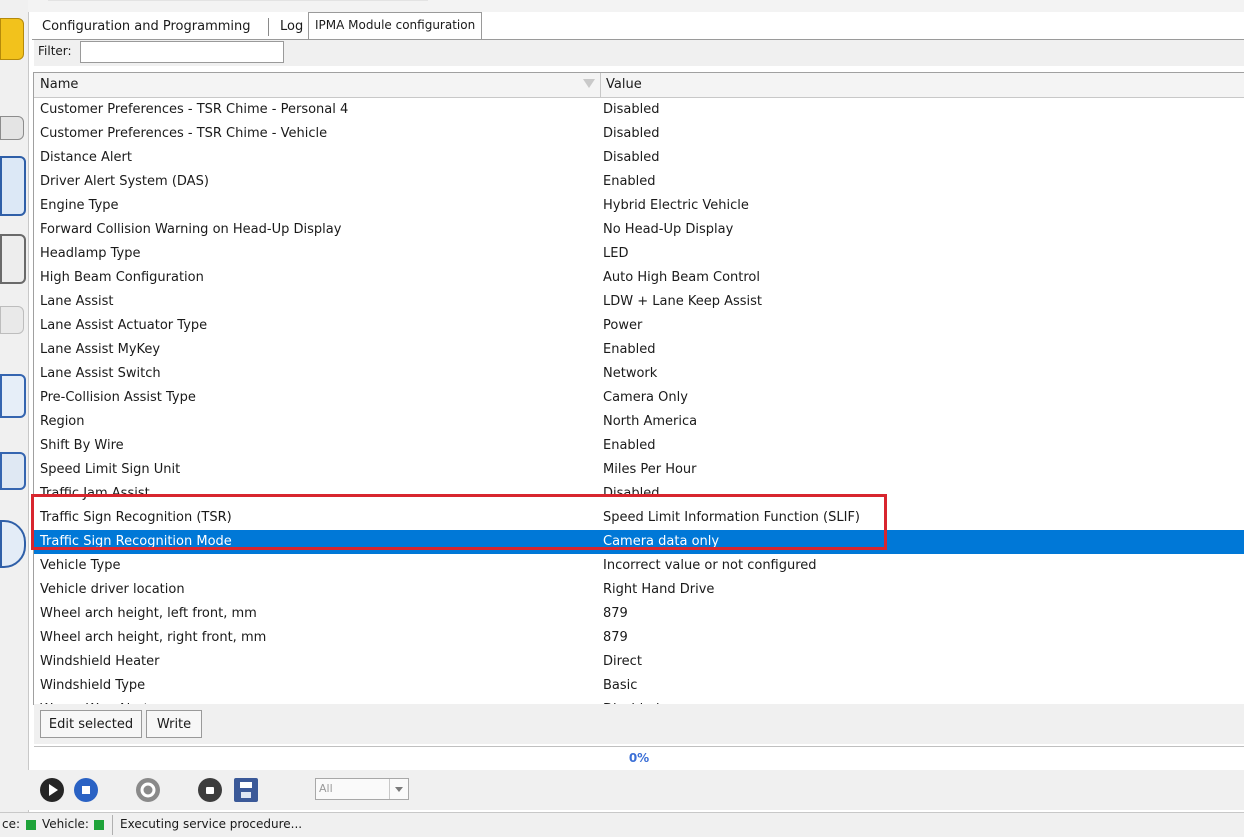  What do you see at coordinates (65, 824) in the screenshot?
I see `status-vehicle-label: Vehicle:` at bounding box center [65, 824].